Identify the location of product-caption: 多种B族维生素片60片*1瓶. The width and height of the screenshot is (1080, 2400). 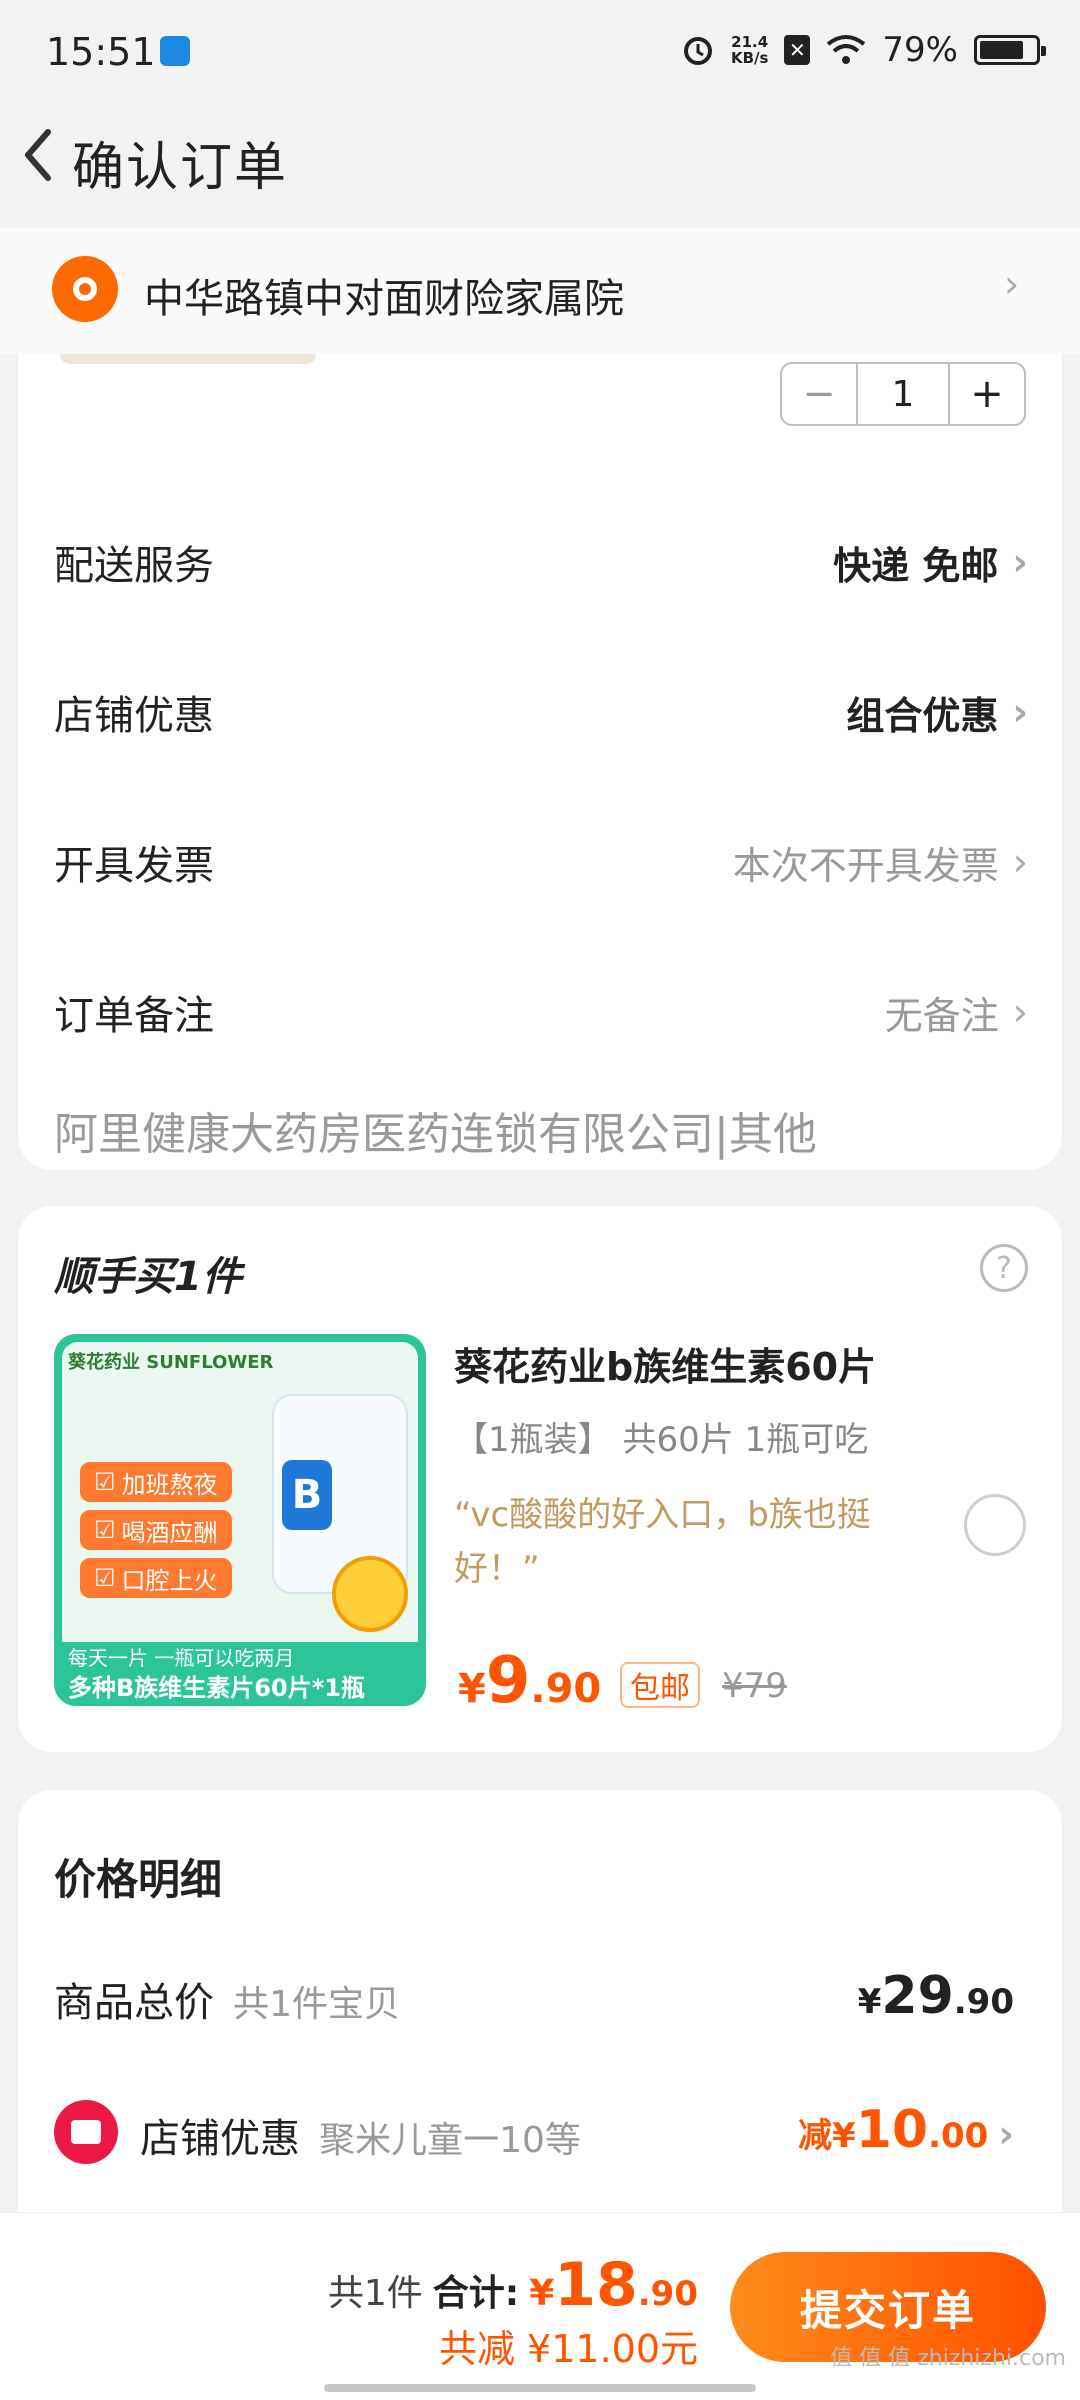
(216, 1688).